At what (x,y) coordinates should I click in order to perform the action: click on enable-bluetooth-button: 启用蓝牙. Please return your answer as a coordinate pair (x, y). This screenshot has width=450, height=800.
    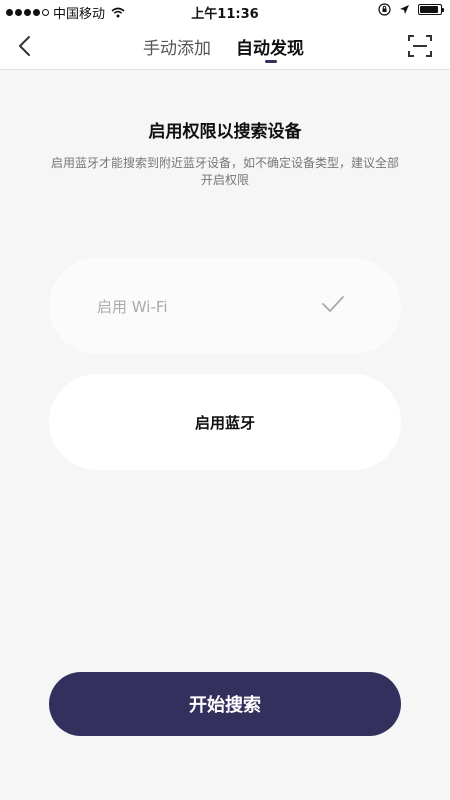
    Looking at the image, I should click on (225, 422).